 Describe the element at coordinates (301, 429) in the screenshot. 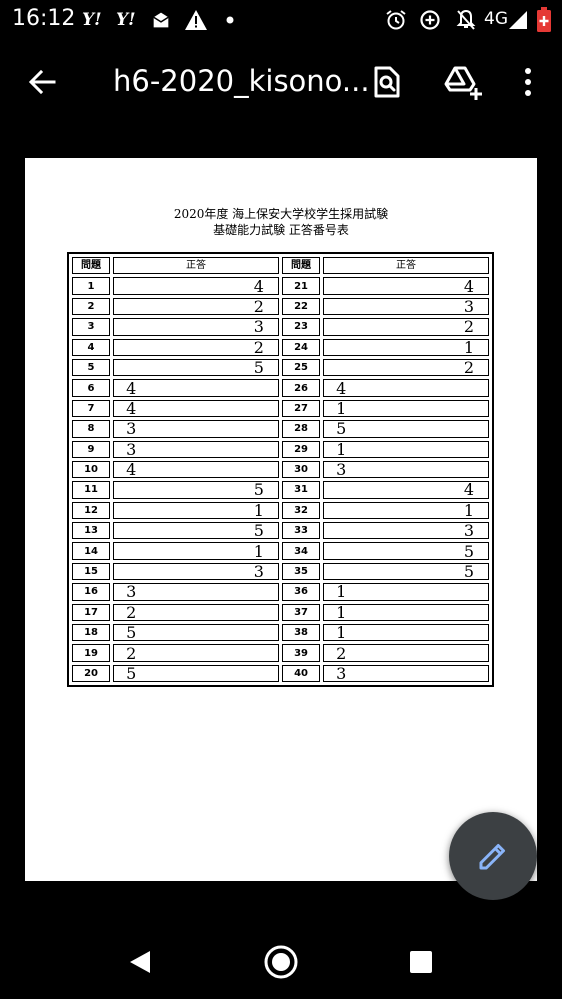

I see `question-number: 28` at that location.